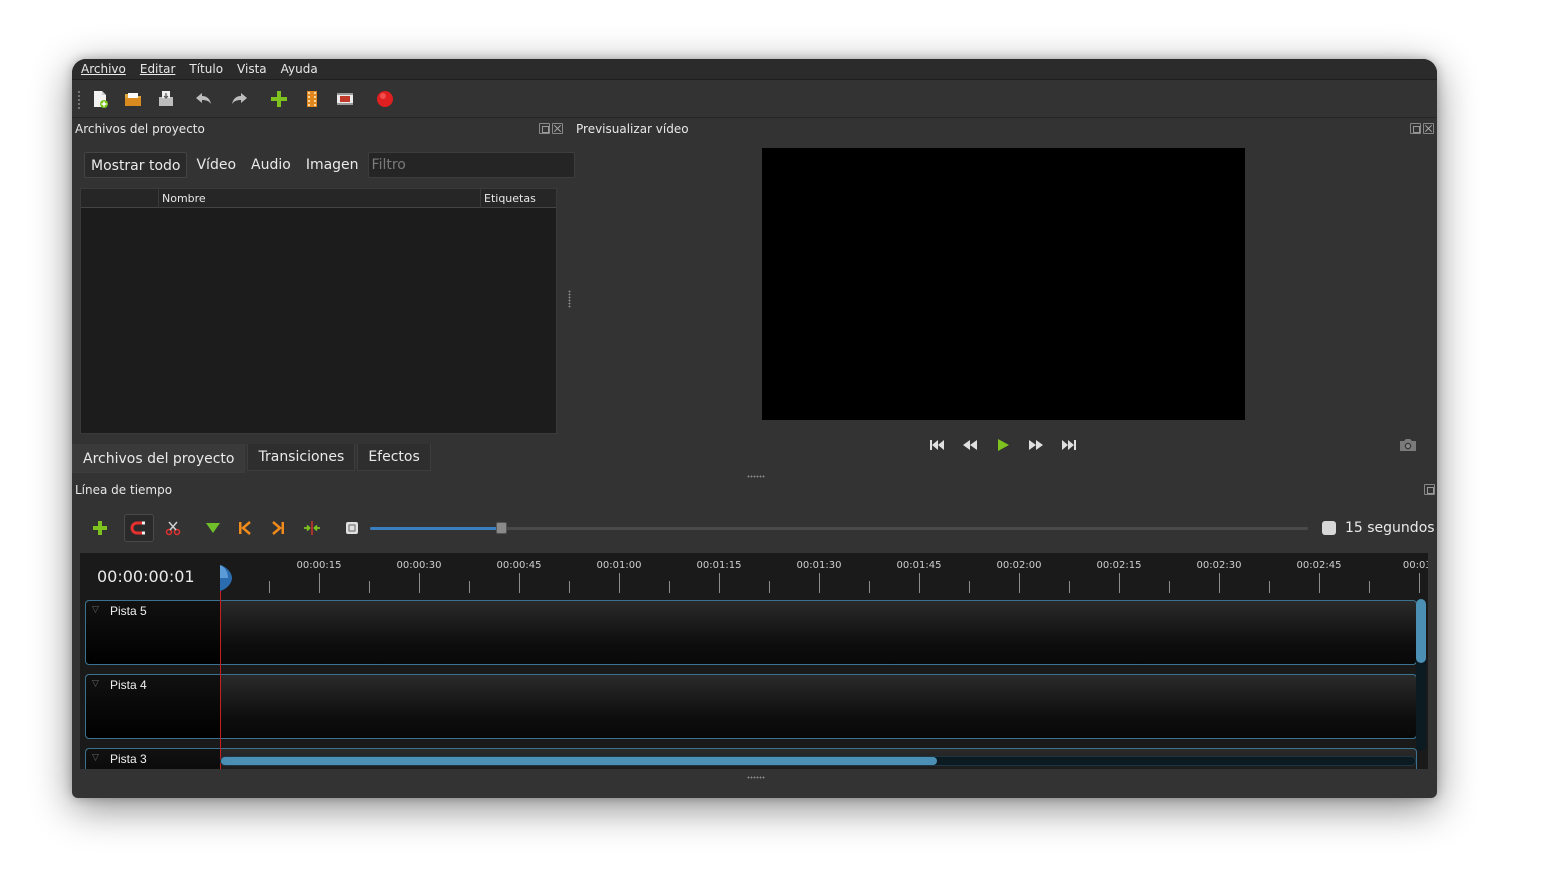 This screenshot has width=1541, height=890. What do you see at coordinates (471, 165) in the screenshot?
I see `filter-input` at bounding box center [471, 165].